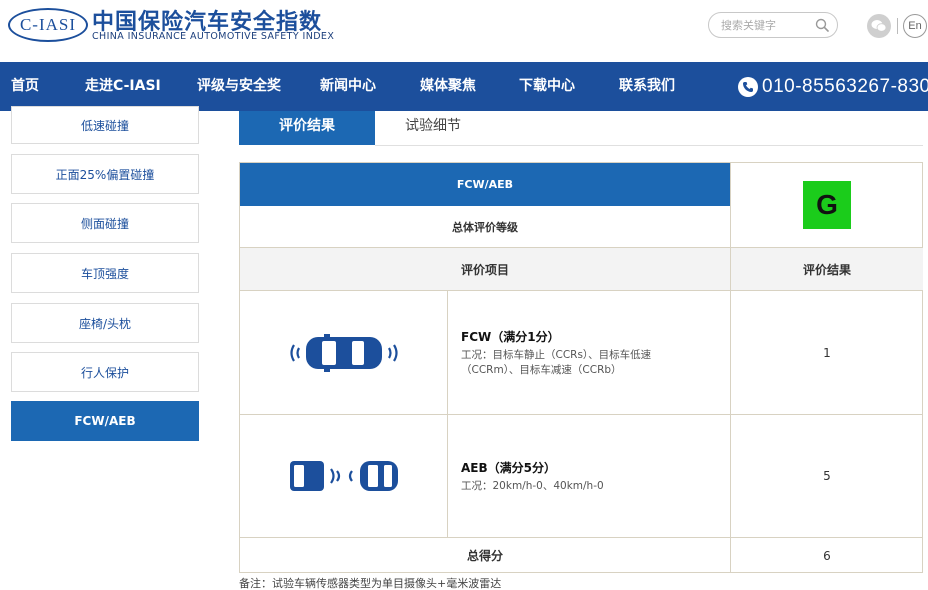 The width and height of the screenshot is (928, 590). What do you see at coordinates (105, 125) in the screenshot?
I see `sidebar-item-low-speed-crash: 低速碰撞` at bounding box center [105, 125].